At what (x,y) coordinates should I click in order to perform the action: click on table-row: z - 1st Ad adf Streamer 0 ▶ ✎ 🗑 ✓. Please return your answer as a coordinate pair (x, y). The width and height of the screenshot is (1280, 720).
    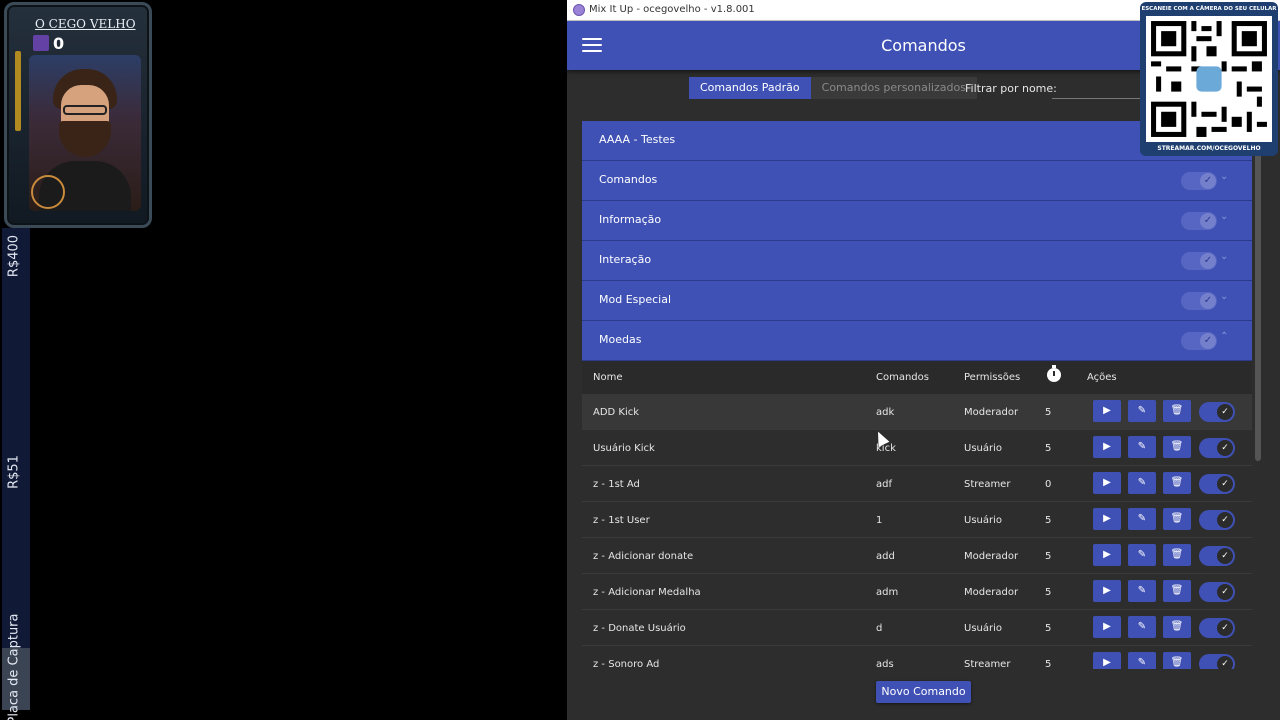
    Looking at the image, I should click on (917, 484).